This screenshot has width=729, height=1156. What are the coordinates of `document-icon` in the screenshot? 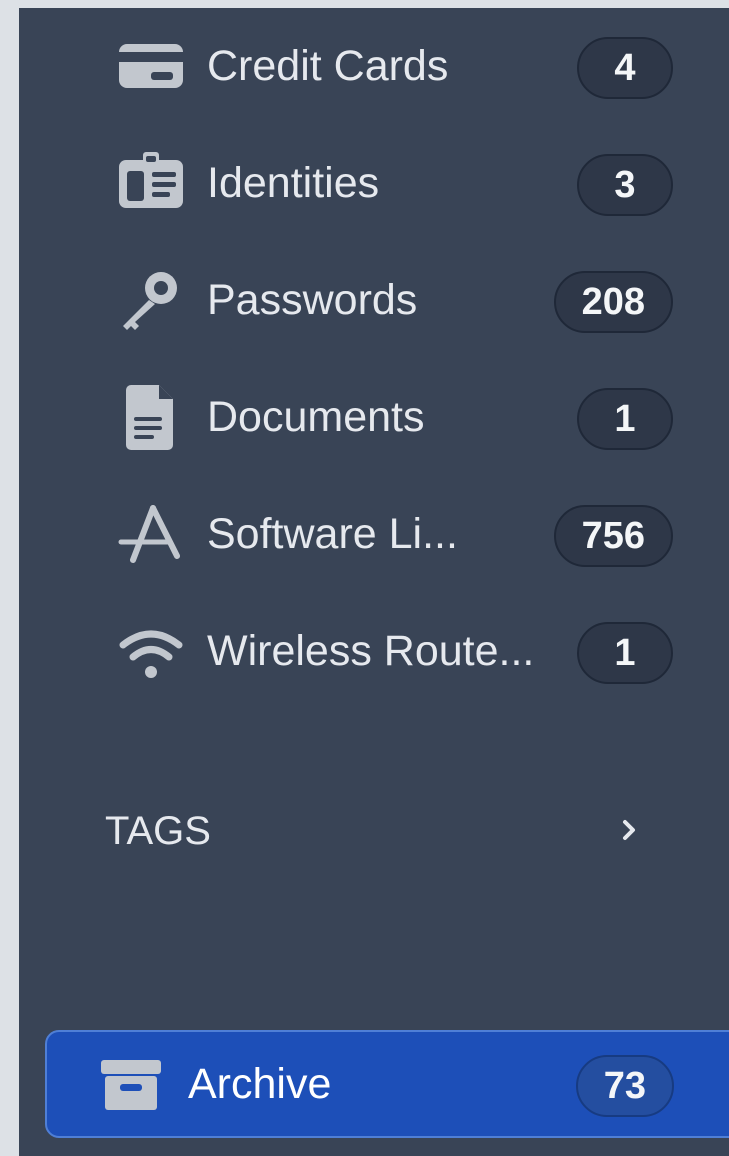 It's located at (151, 417).